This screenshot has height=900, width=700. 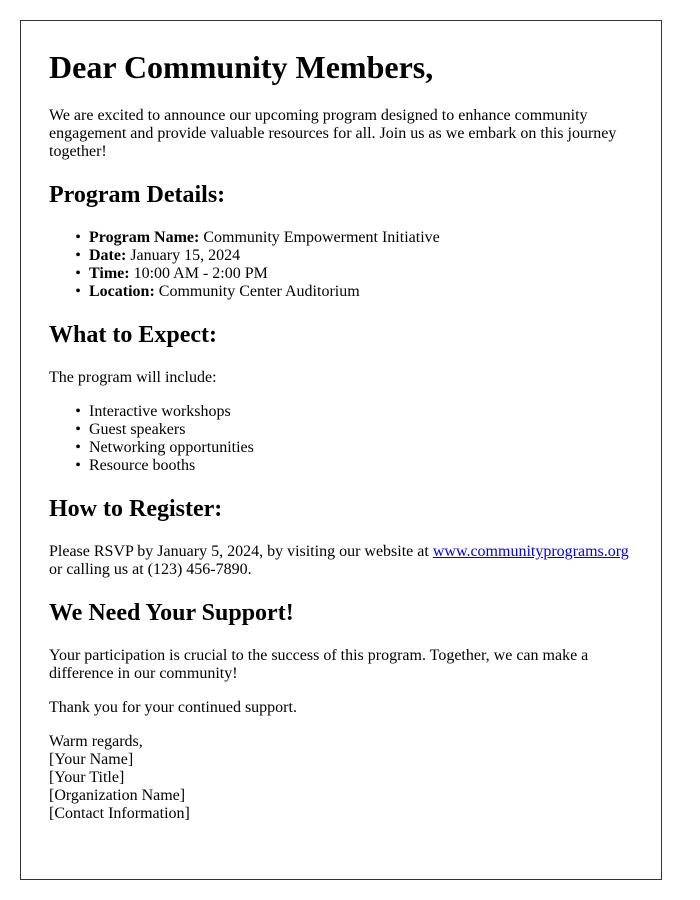 I want to click on detail-item-location: • Location: Community Center Auditorium, so click(x=354, y=292).